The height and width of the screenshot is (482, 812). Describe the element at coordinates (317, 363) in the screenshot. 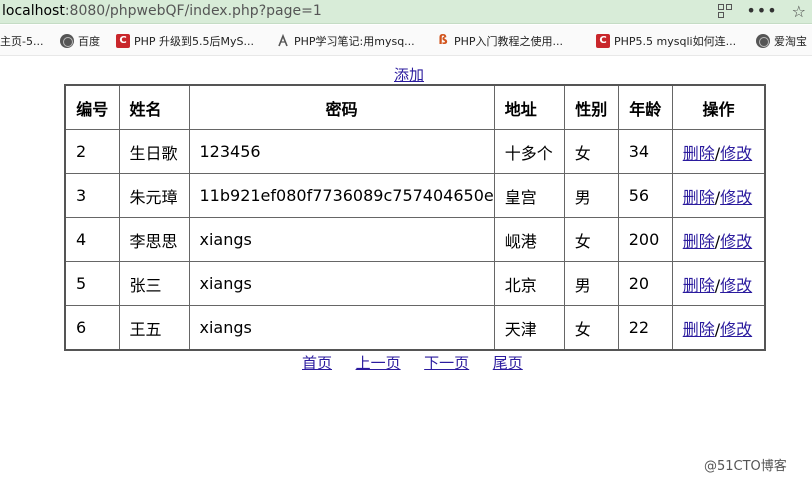

I see `first-page-link: 首页` at that location.